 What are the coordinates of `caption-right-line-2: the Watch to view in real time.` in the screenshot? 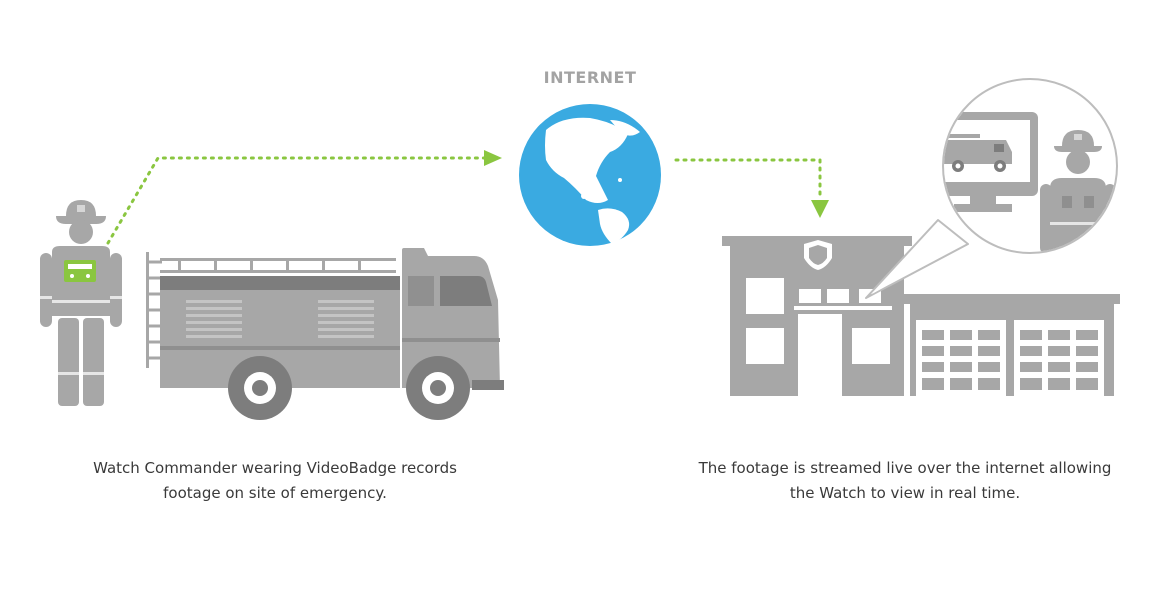 It's located at (905, 493).